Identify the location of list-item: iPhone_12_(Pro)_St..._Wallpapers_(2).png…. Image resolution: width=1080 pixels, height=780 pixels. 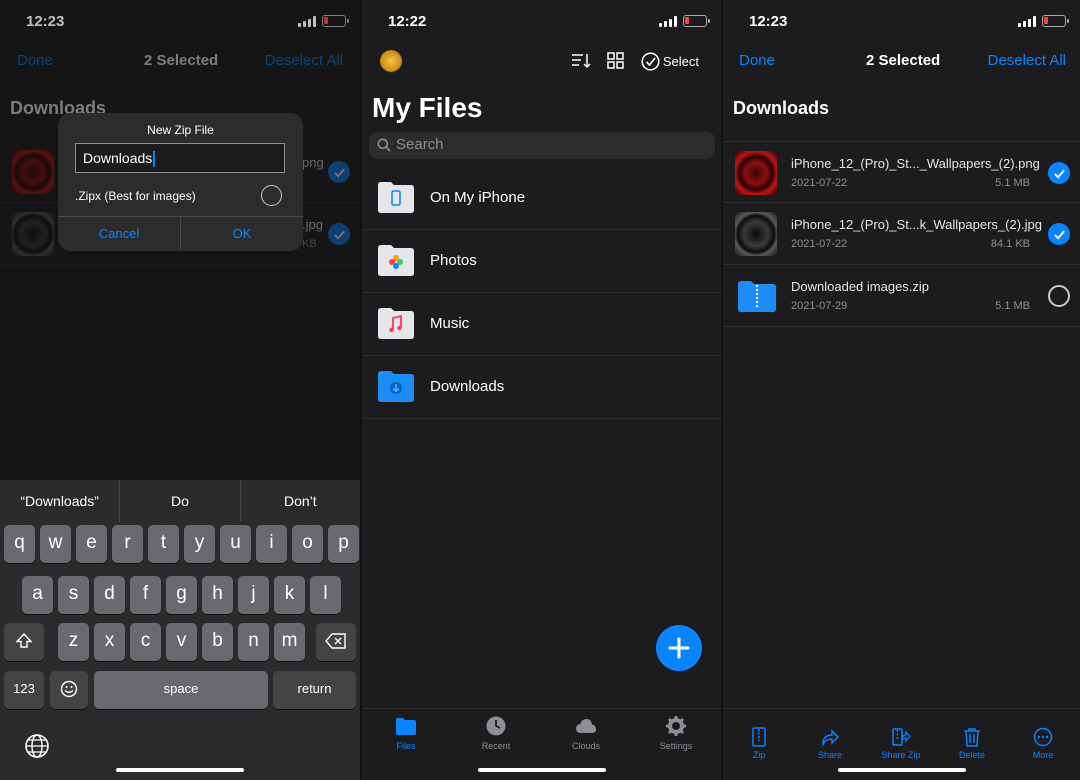
(901, 172).